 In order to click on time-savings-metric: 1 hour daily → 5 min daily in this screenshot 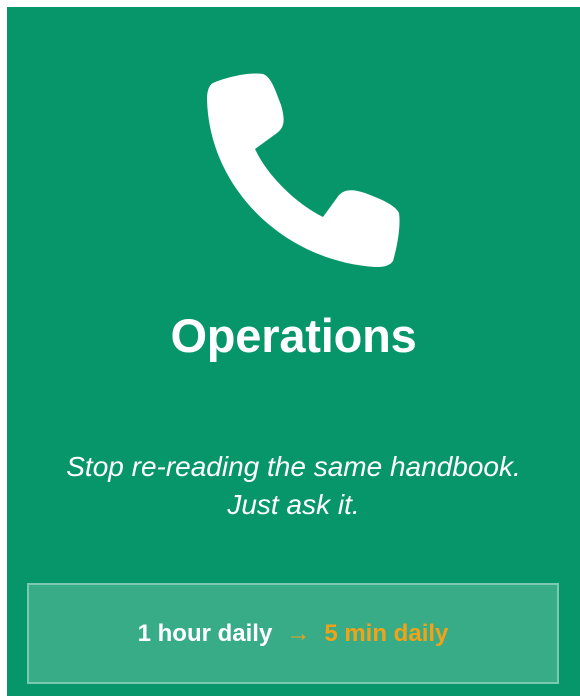, I will do `click(293, 633)`.